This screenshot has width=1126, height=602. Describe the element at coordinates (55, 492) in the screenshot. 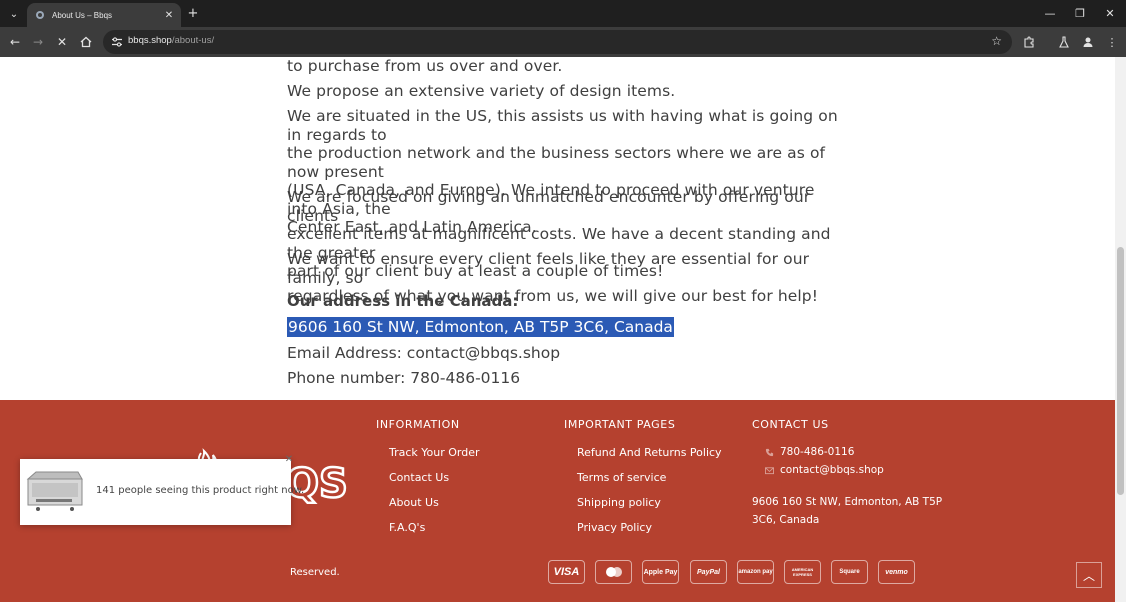

I see `grill-product-image` at that location.